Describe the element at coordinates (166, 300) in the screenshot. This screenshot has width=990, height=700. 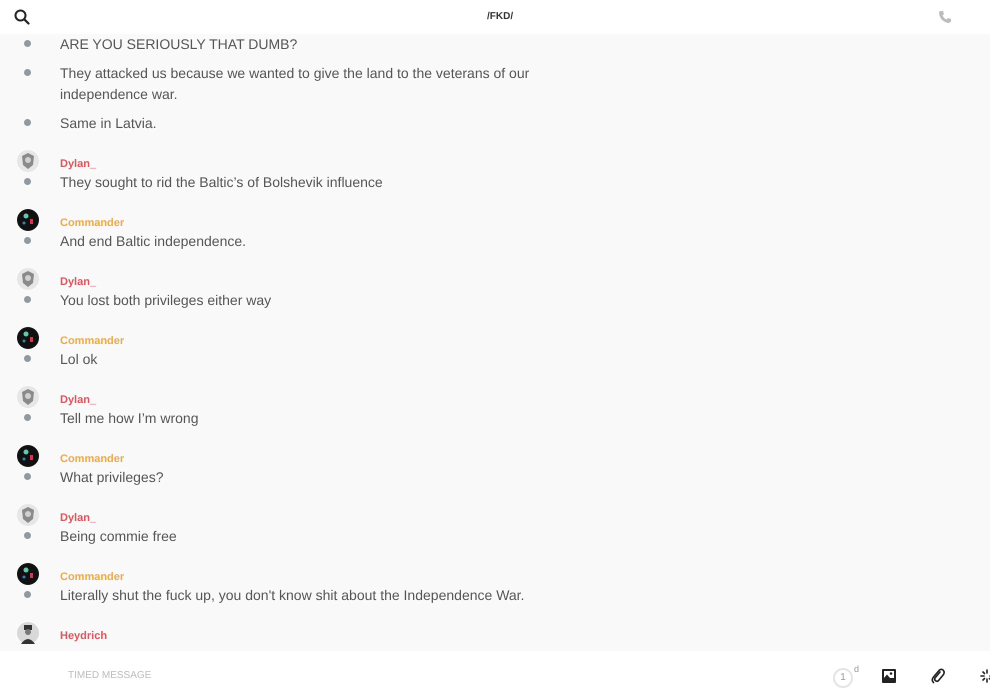
I see `message-text: You lost both privileges either way` at that location.